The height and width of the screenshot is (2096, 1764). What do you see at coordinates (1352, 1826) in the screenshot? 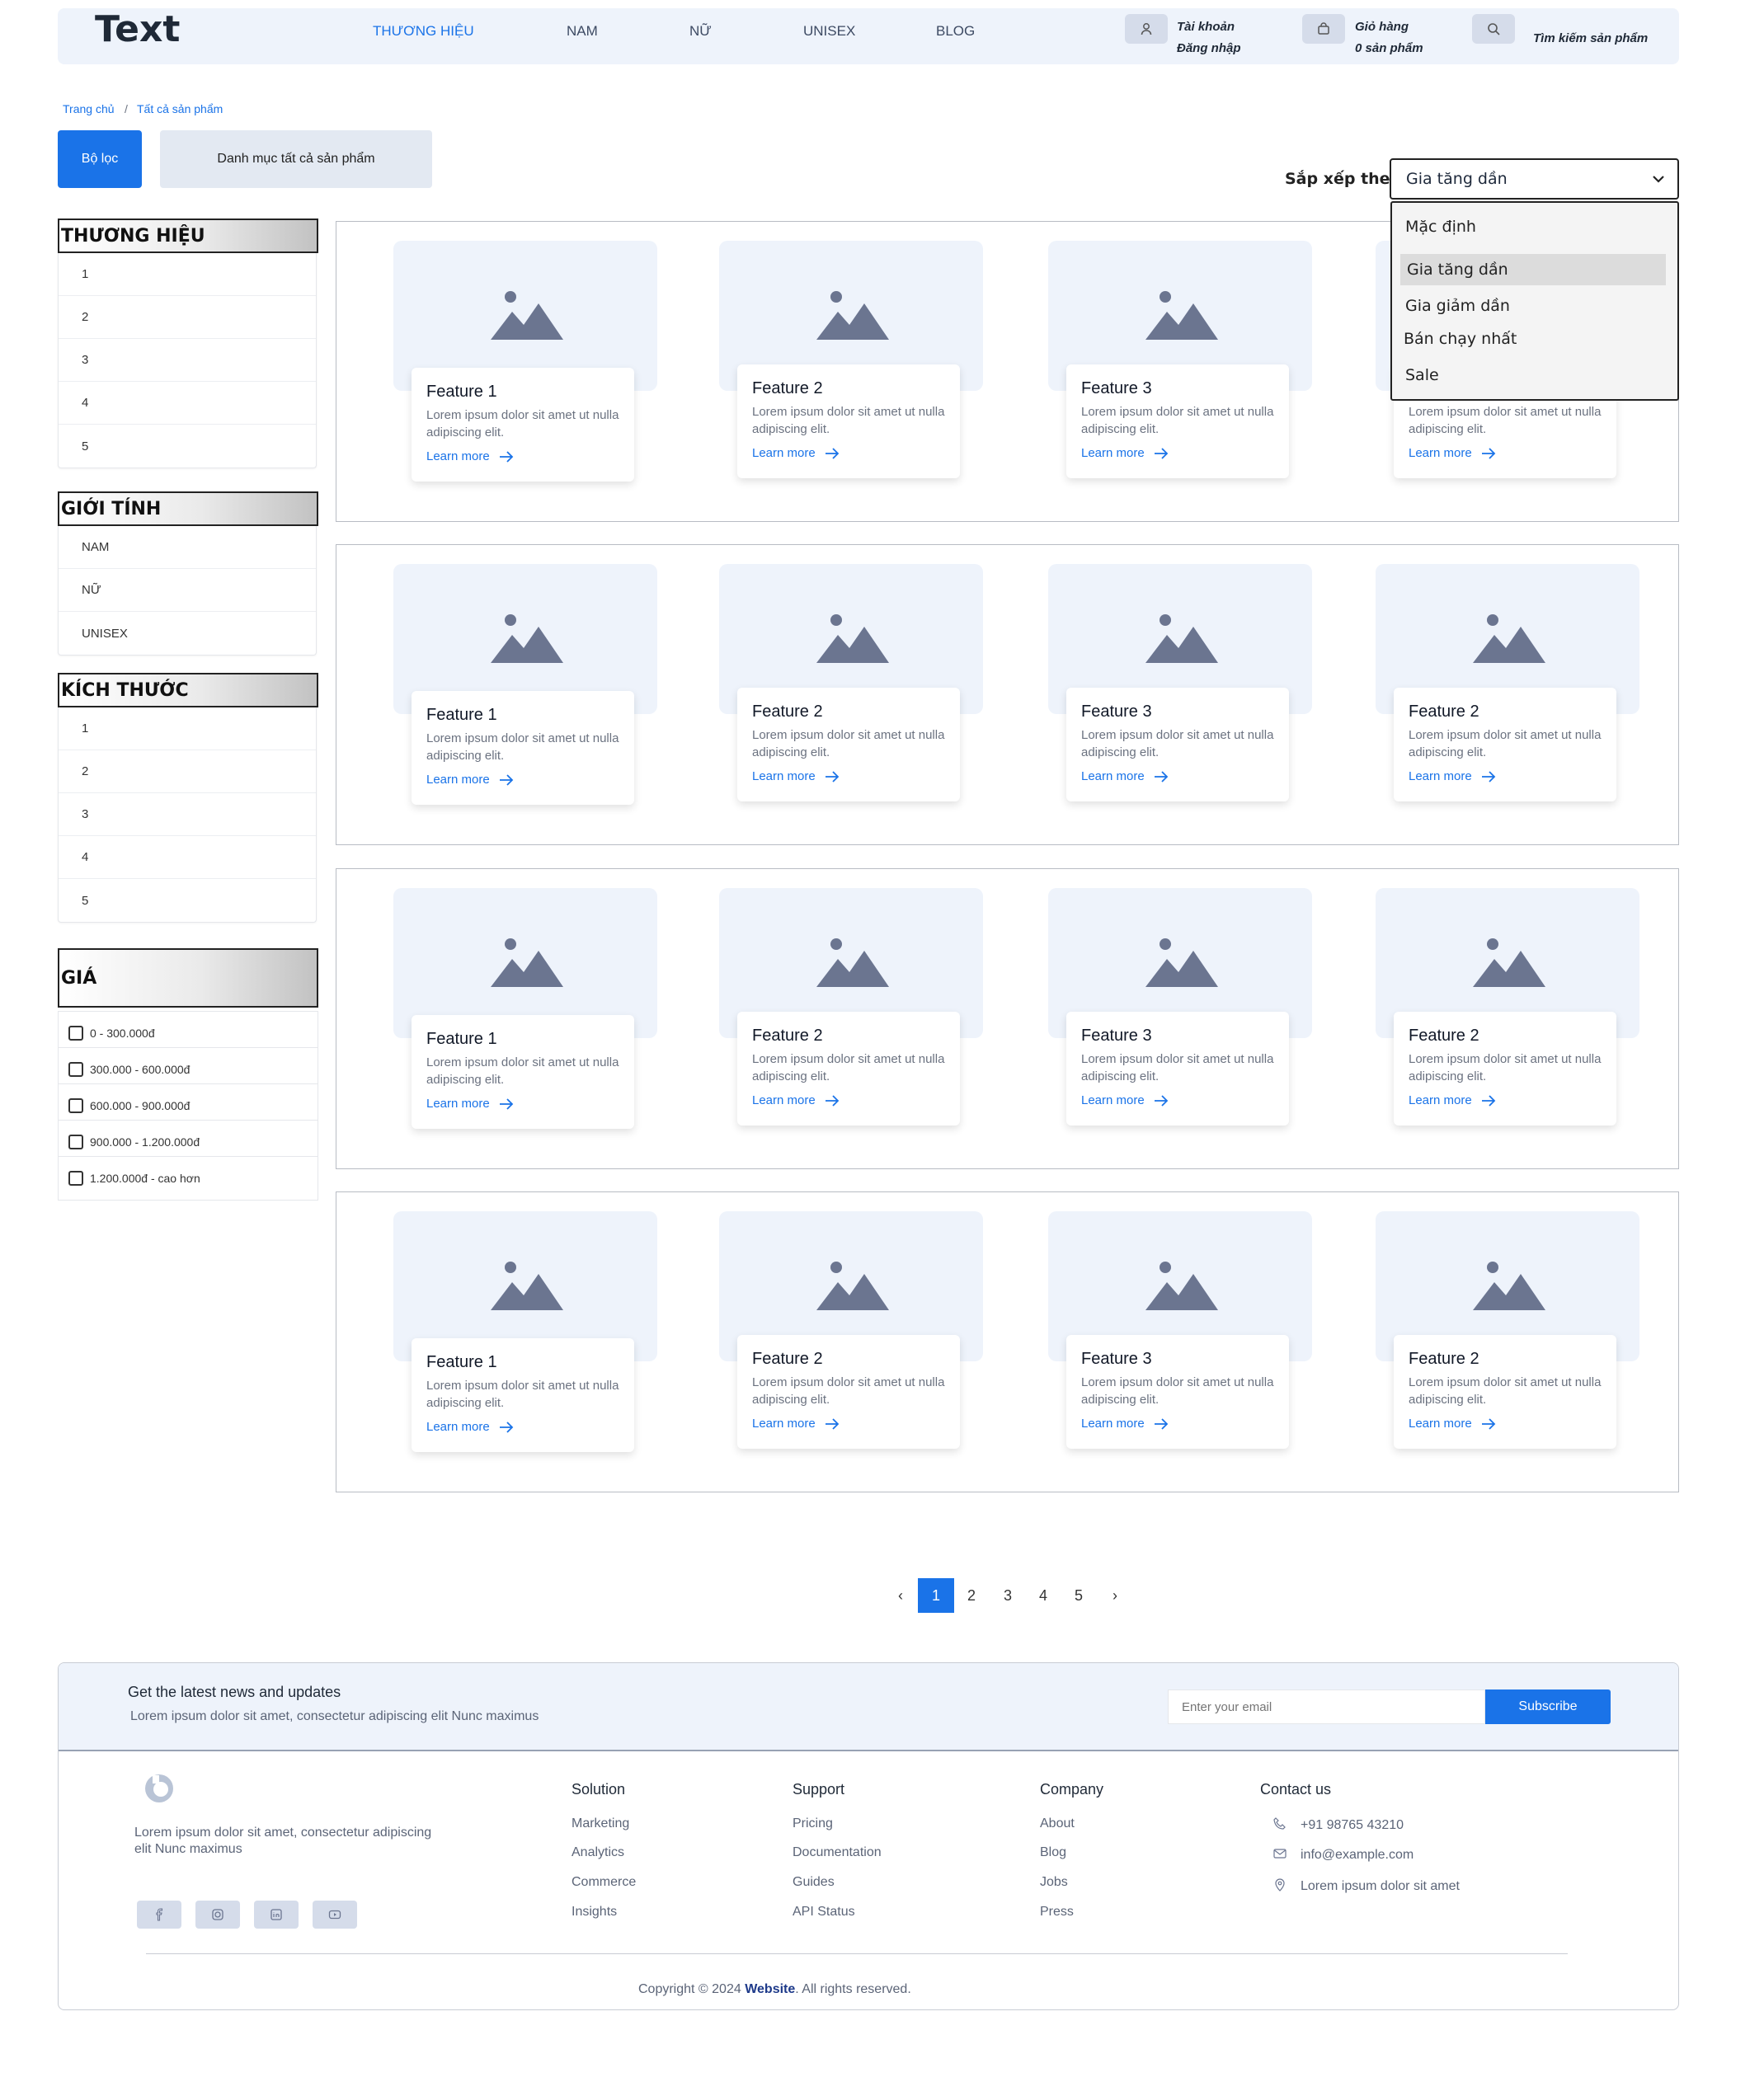
I see `contact-phone: +91 98765 43210` at bounding box center [1352, 1826].